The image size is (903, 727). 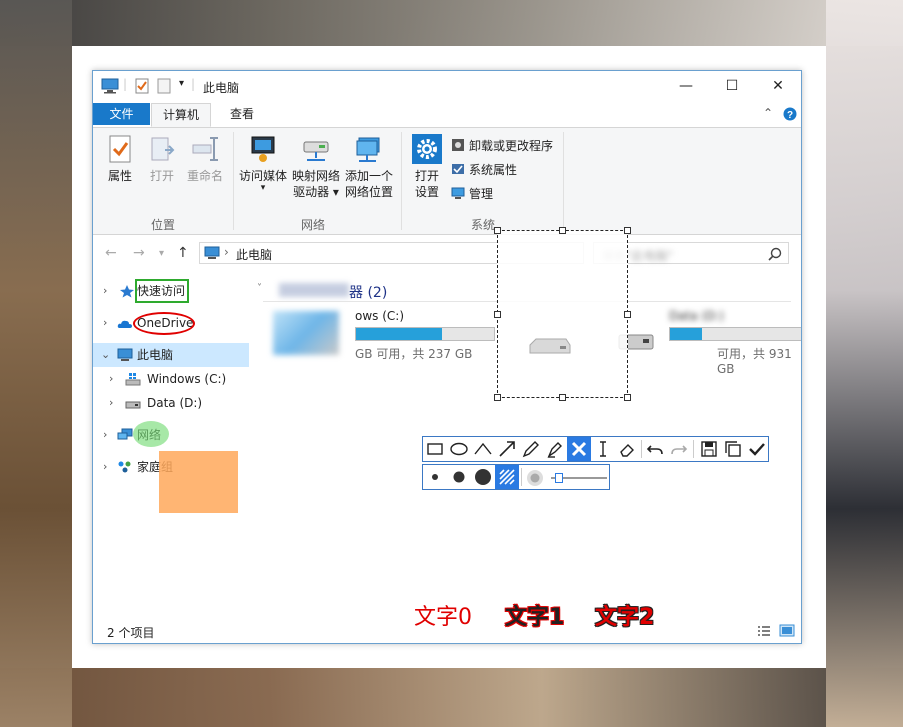 I want to click on map-network-drive-button: 映射网络 驱动器 ▾, so click(x=316, y=167).